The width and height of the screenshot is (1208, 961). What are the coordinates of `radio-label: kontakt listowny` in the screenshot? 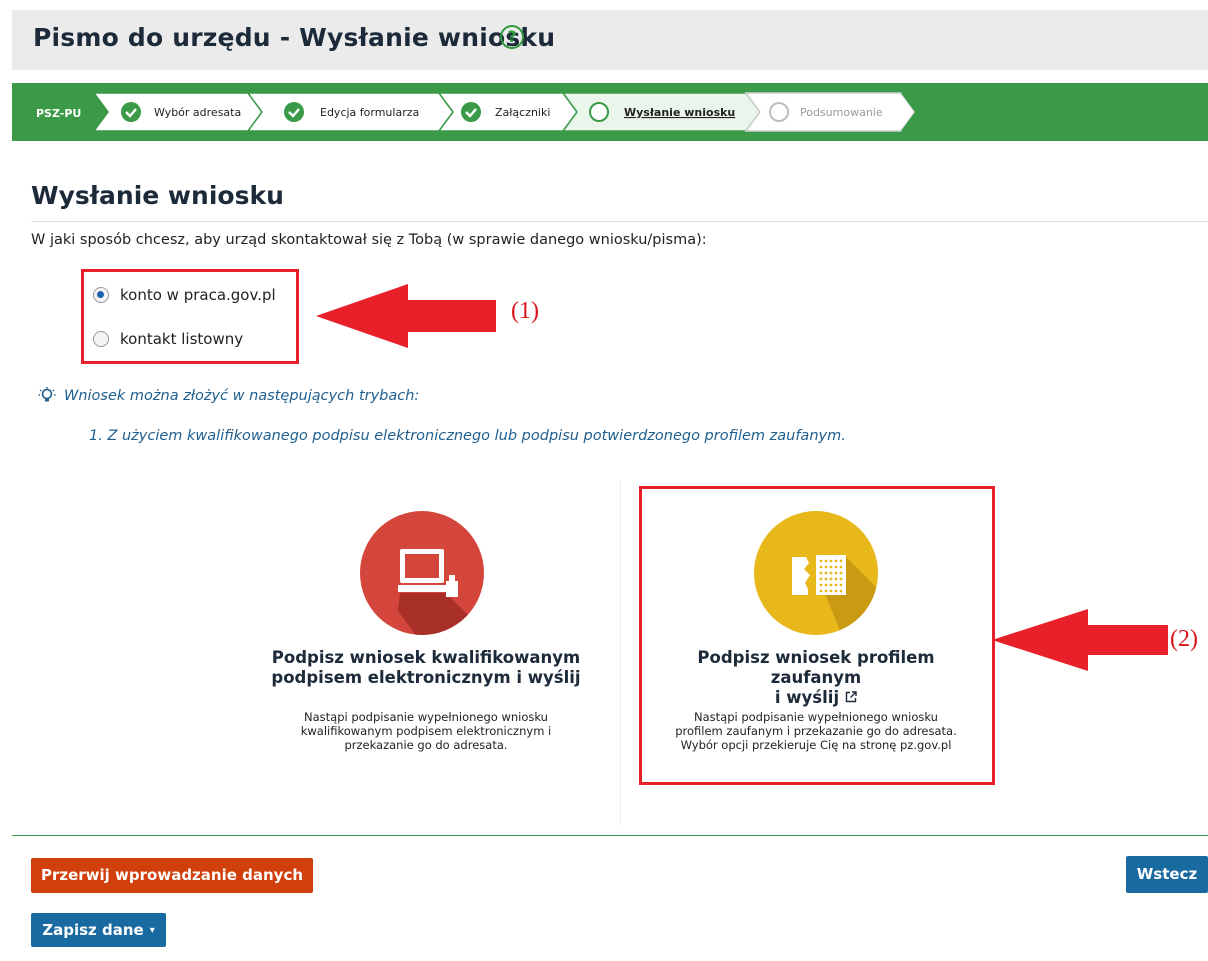 It's located at (182, 339).